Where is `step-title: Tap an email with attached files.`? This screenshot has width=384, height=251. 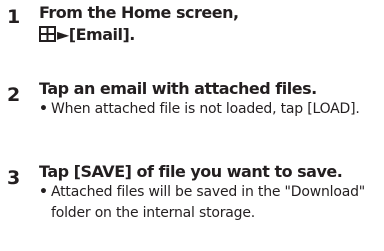
step-title: Tap an email with attached files. is located at coordinates (178, 88).